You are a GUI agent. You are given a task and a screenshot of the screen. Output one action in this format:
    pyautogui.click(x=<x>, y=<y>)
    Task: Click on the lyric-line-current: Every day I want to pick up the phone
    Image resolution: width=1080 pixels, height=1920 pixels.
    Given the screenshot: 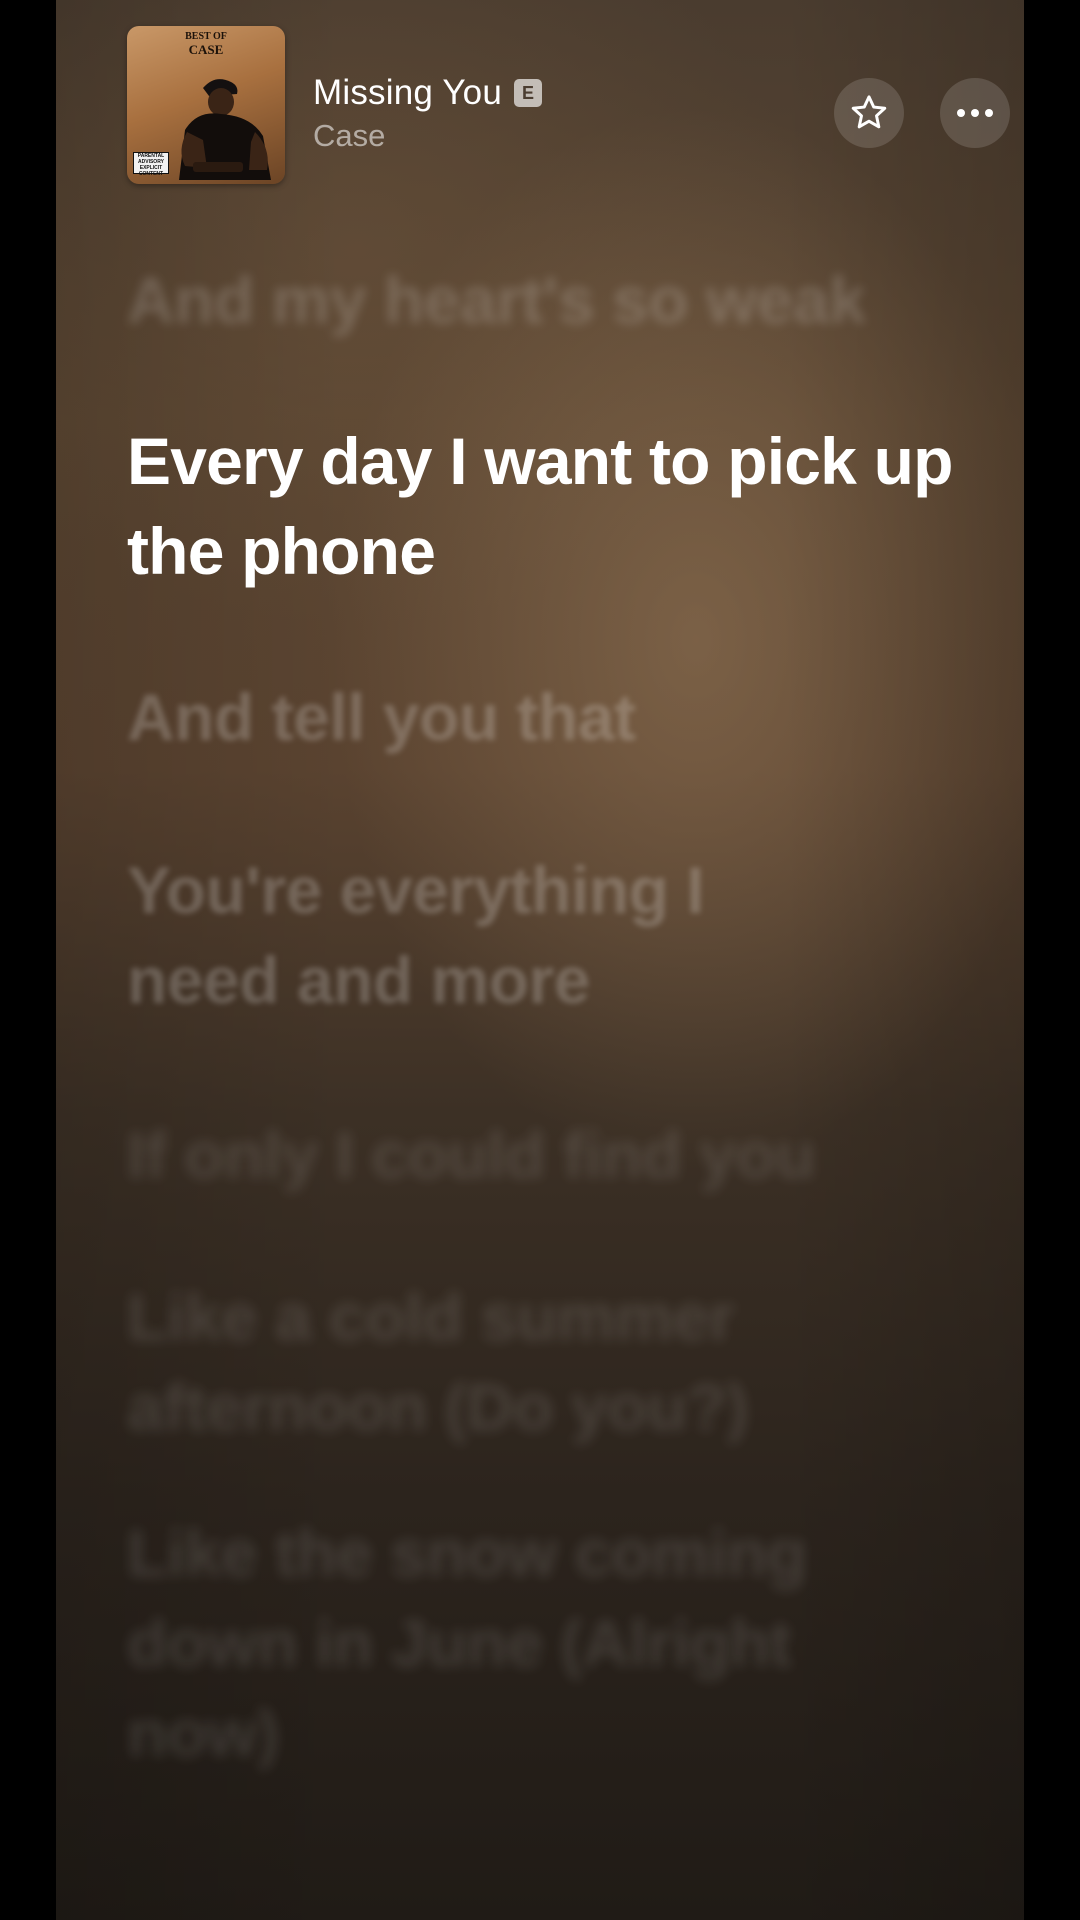 What is the action you would take?
    pyautogui.click(x=547, y=506)
    